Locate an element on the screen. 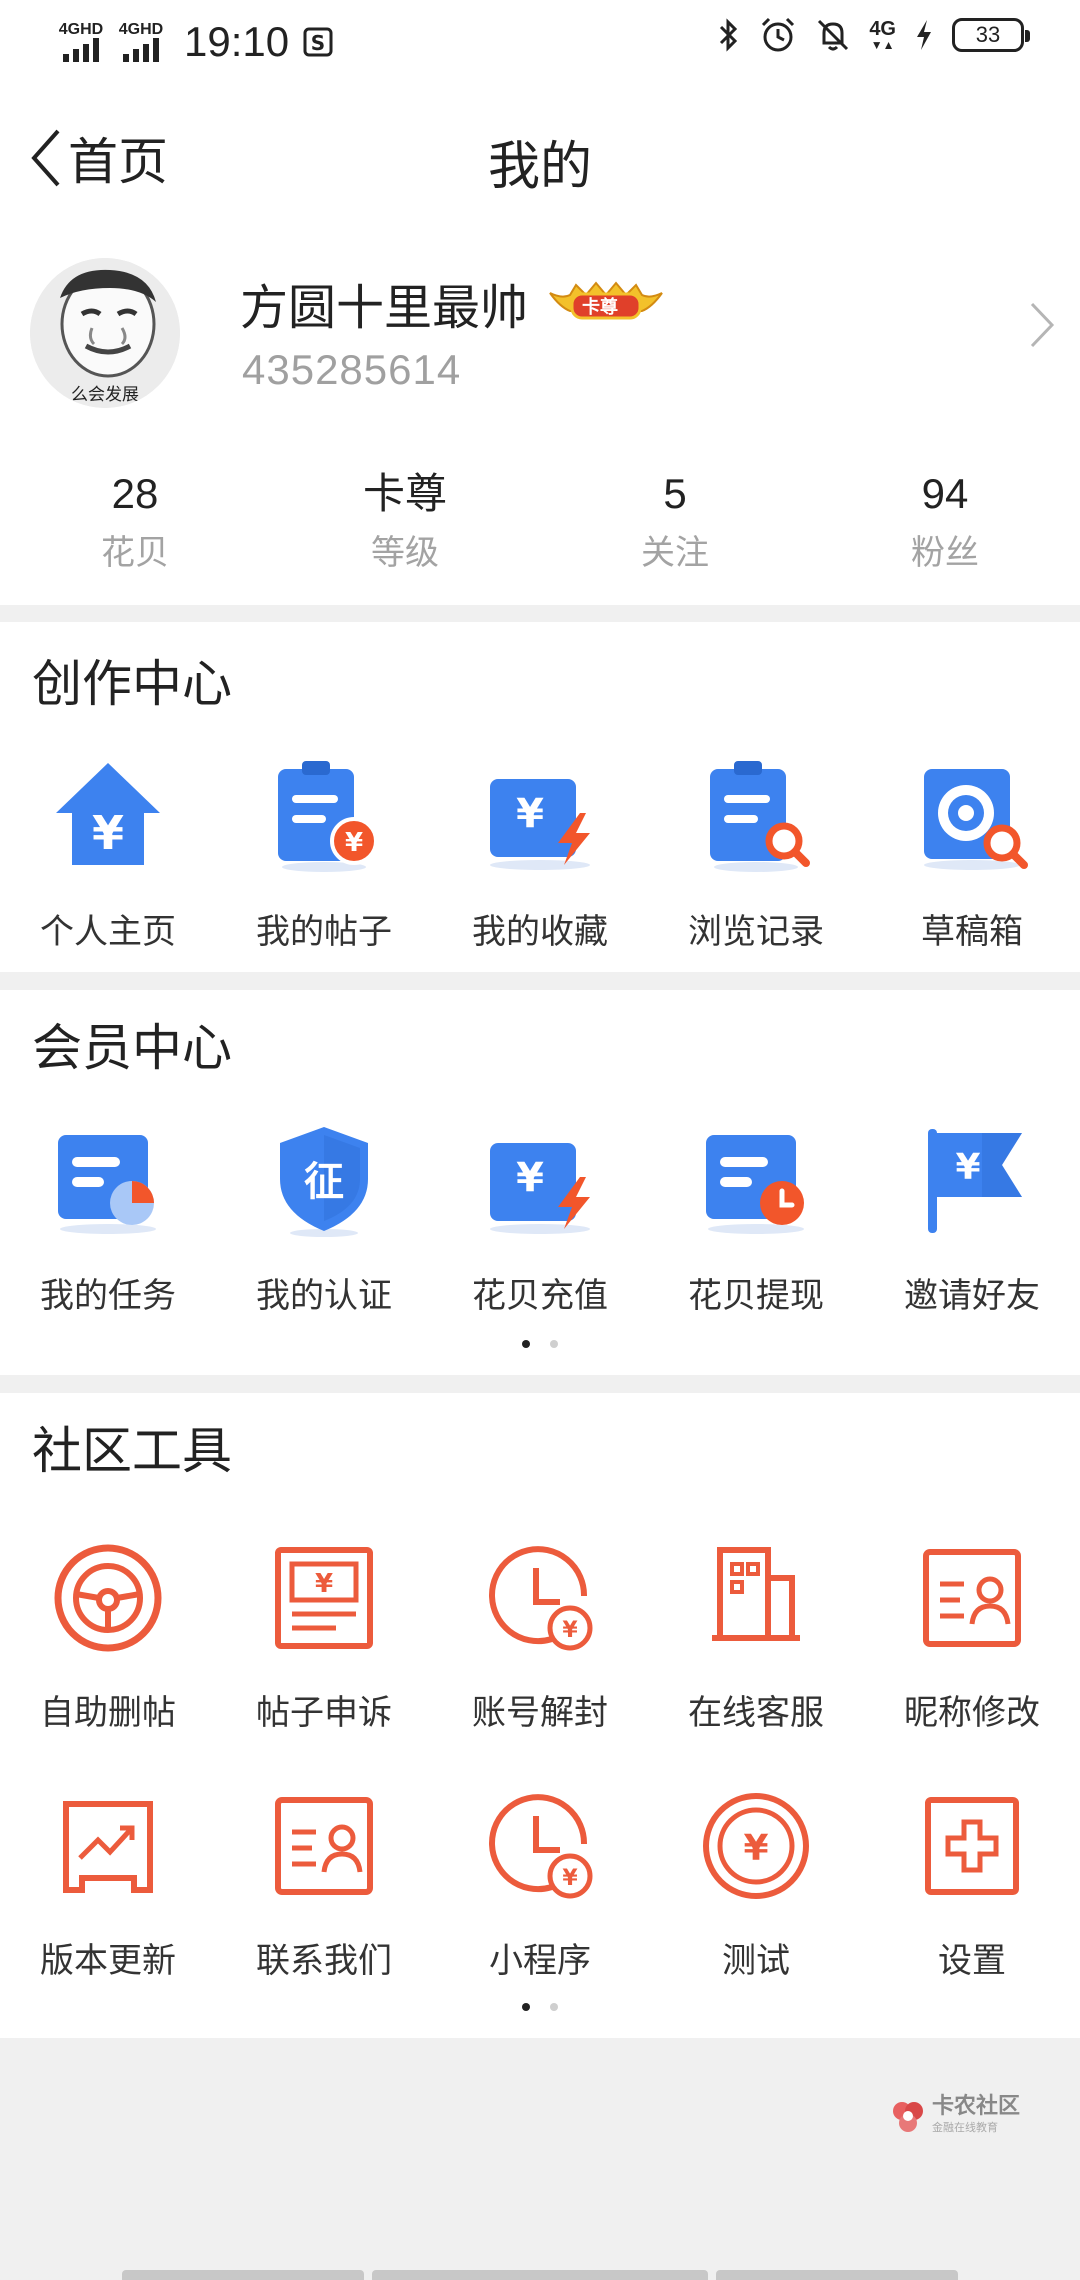  stat-level: 卡尊 等级 is located at coordinates (405, 523).